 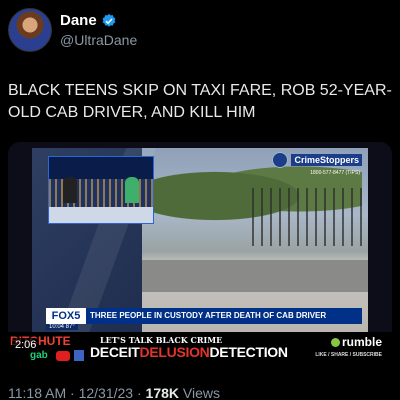 I want to click on fox5-logo: FOX5, so click(x=66, y=316).